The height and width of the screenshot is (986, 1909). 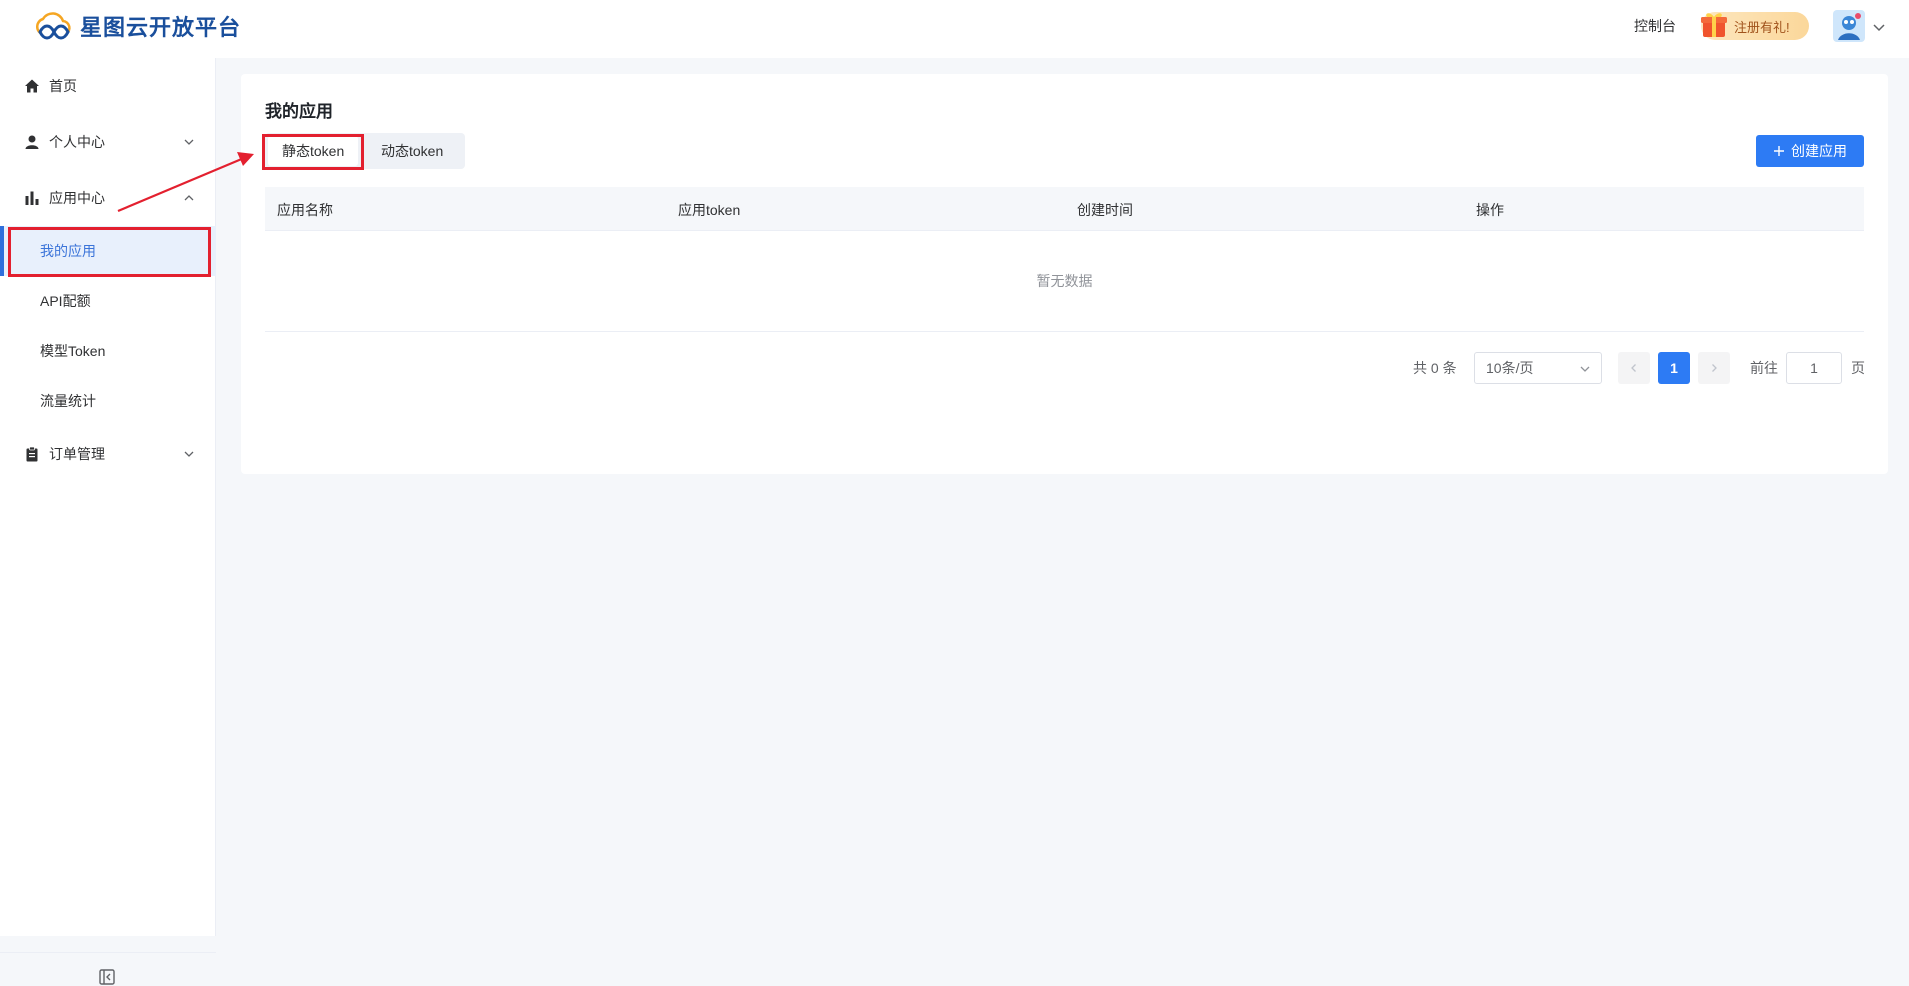 What do you see at coordinates (65, 301) in the screenshot?
I see `sidebar-subitem-label: API配额` at bounding box center [65, 301].